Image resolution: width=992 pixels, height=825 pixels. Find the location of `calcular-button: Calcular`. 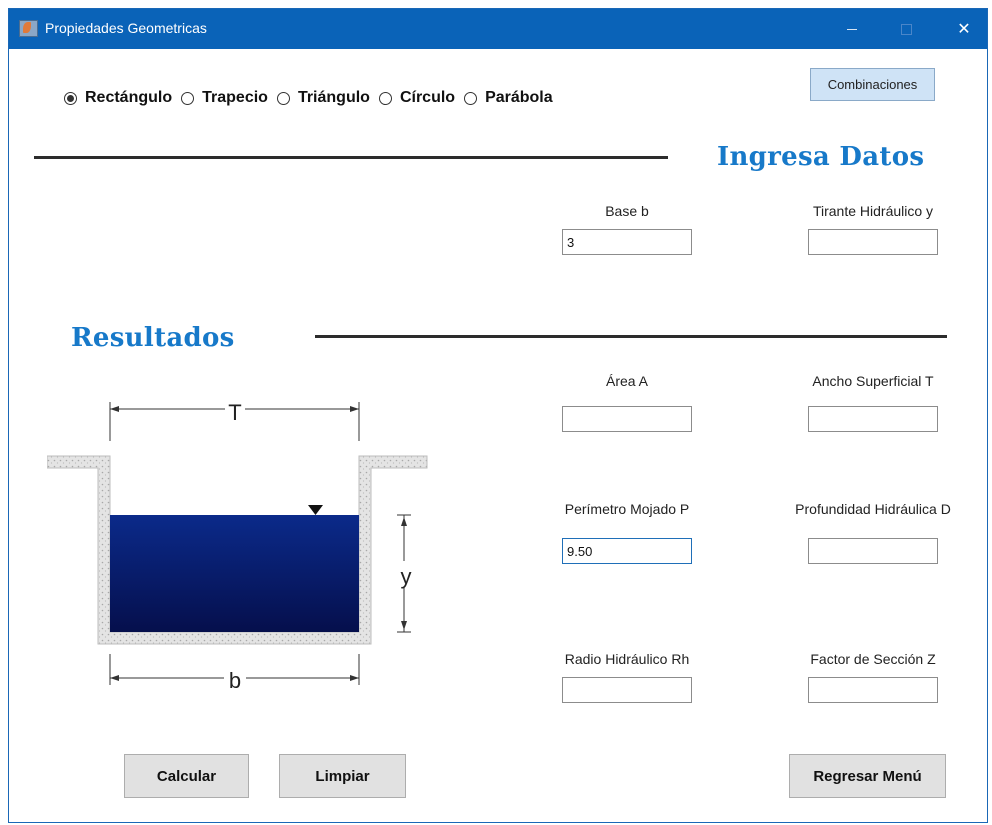

calcular-button: Calcular is located at coordinates (186, 776).